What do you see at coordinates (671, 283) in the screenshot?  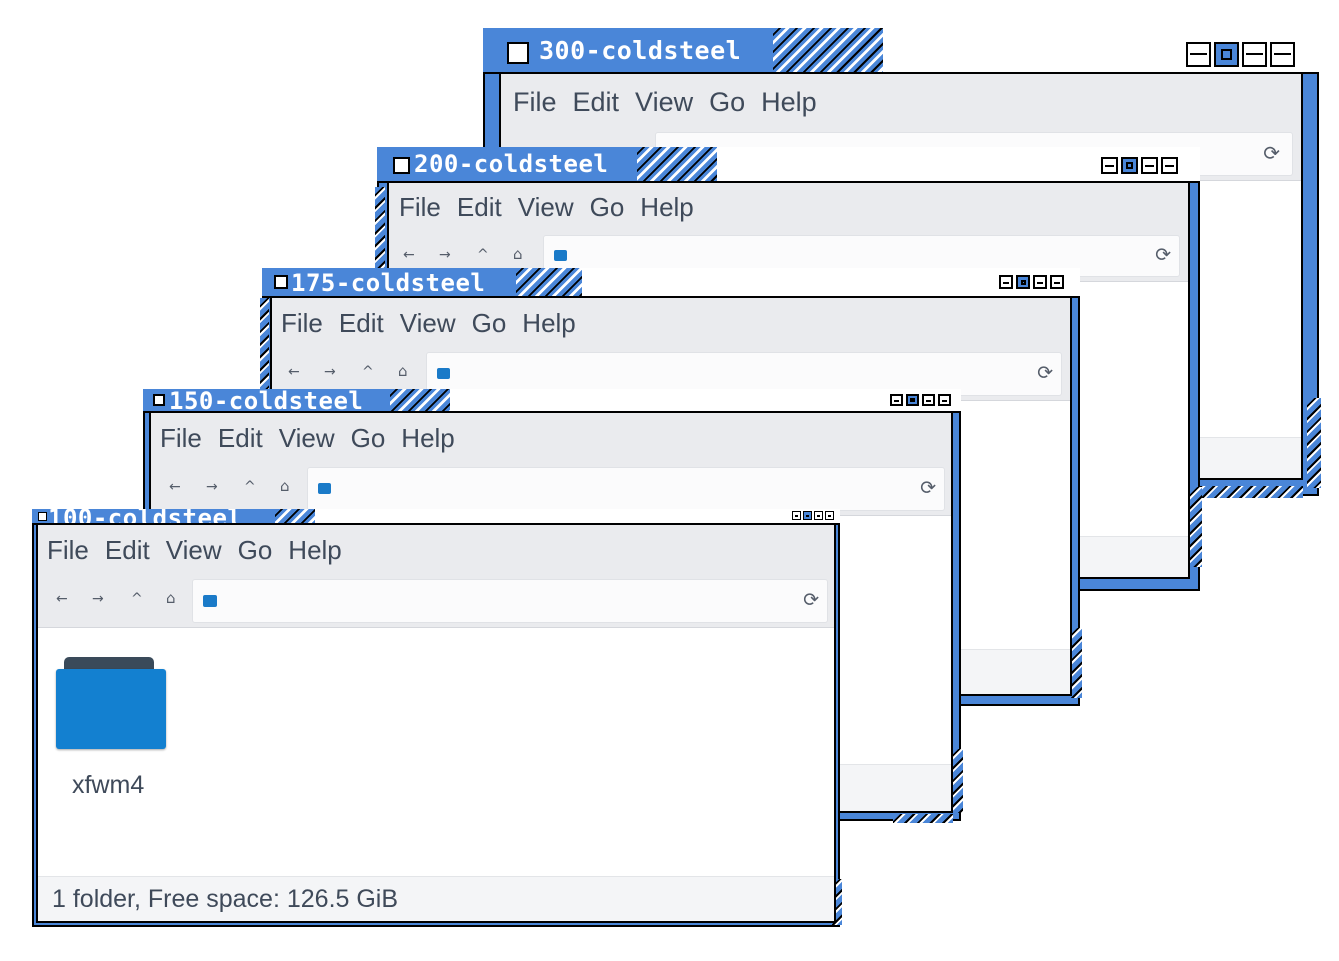 I see `titlebar: 175-coldsteel` at bounding box center [671, 283].